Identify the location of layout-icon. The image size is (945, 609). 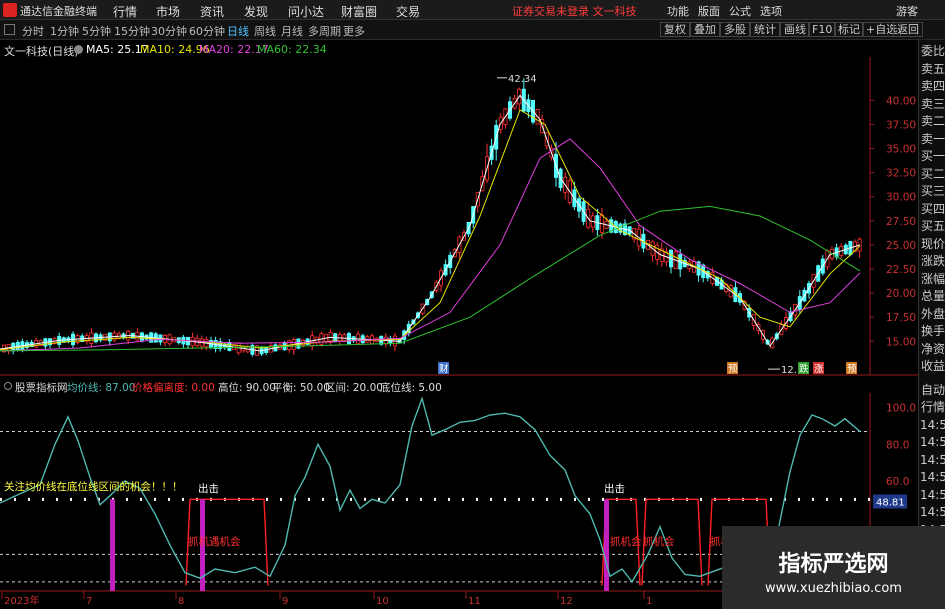
(9, 29).